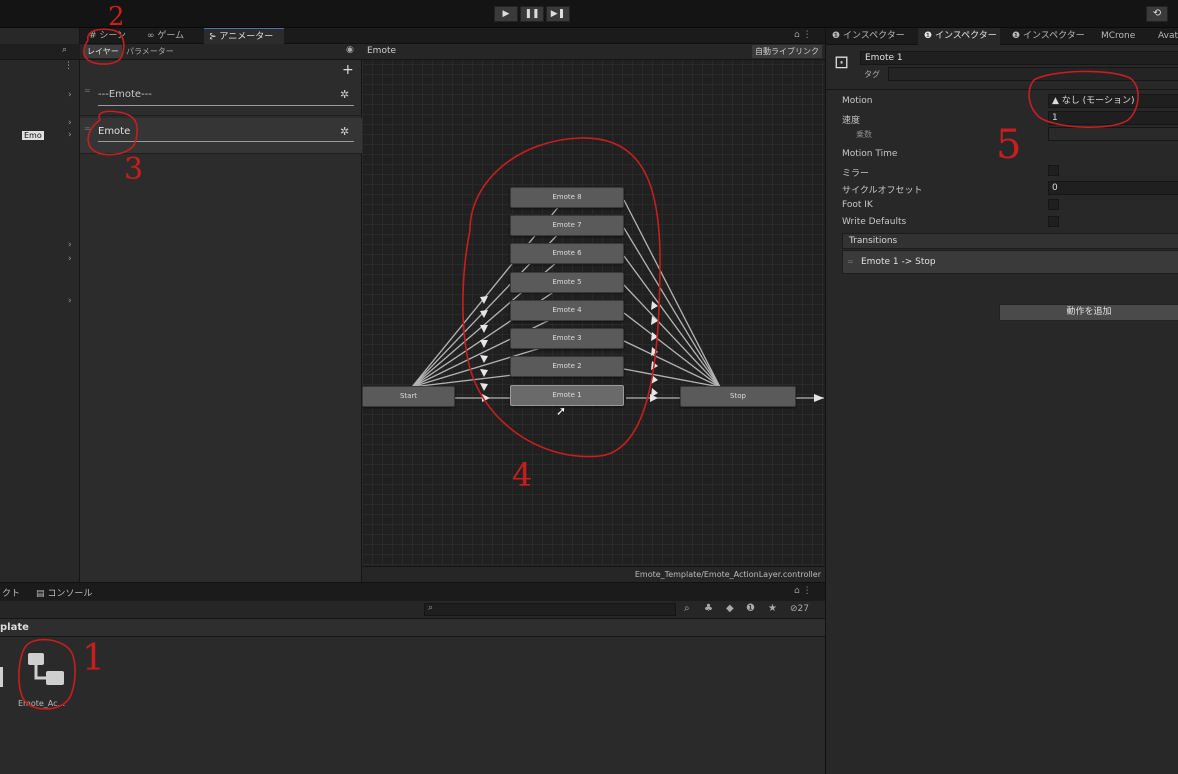 The width and height of the screenshot is (1178, 774). Describe the element at coordinates (567, 282) in the screenshot. I see `state-emote-5: Emote 5` at that location.